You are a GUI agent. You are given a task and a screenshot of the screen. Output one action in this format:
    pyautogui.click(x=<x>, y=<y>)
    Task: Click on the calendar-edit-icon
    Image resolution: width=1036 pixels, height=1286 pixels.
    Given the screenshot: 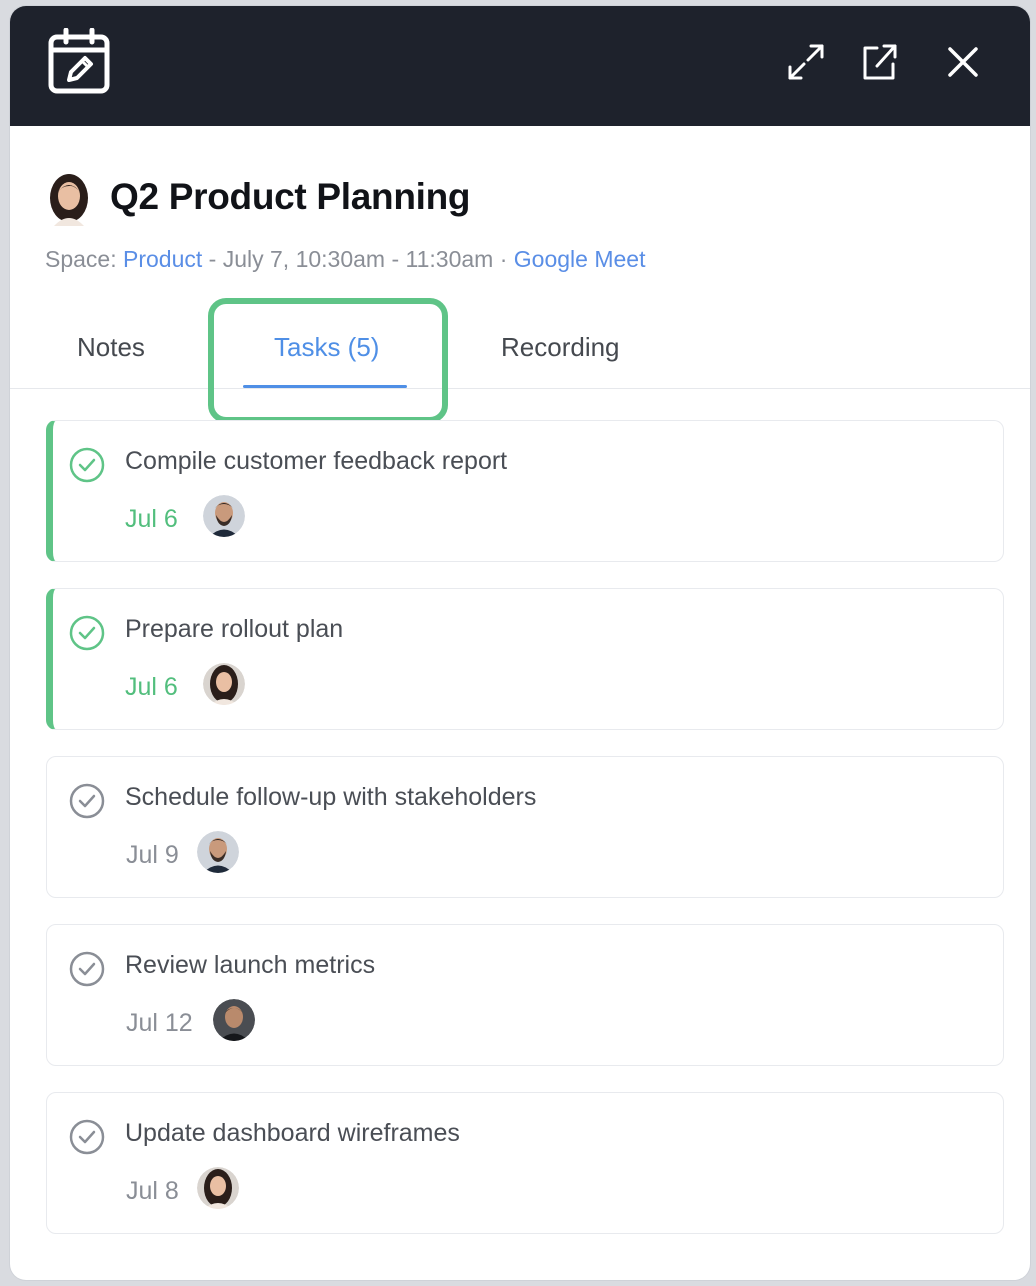 What is the action you would take?
    pyautogui.click(x=79, y=60)
    